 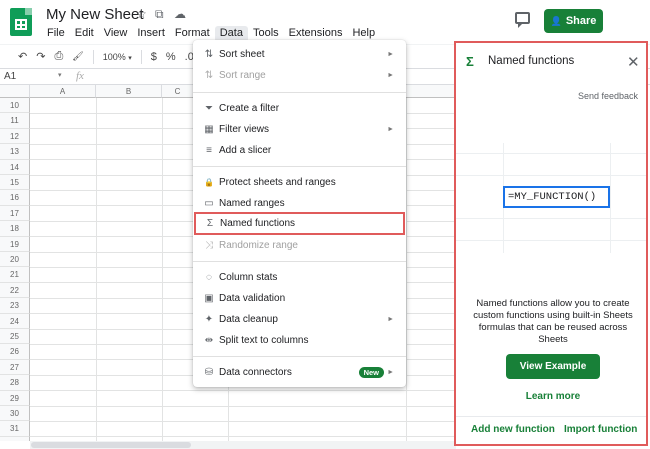 I want to click on row-header: 29, so click(x=15, y=398).